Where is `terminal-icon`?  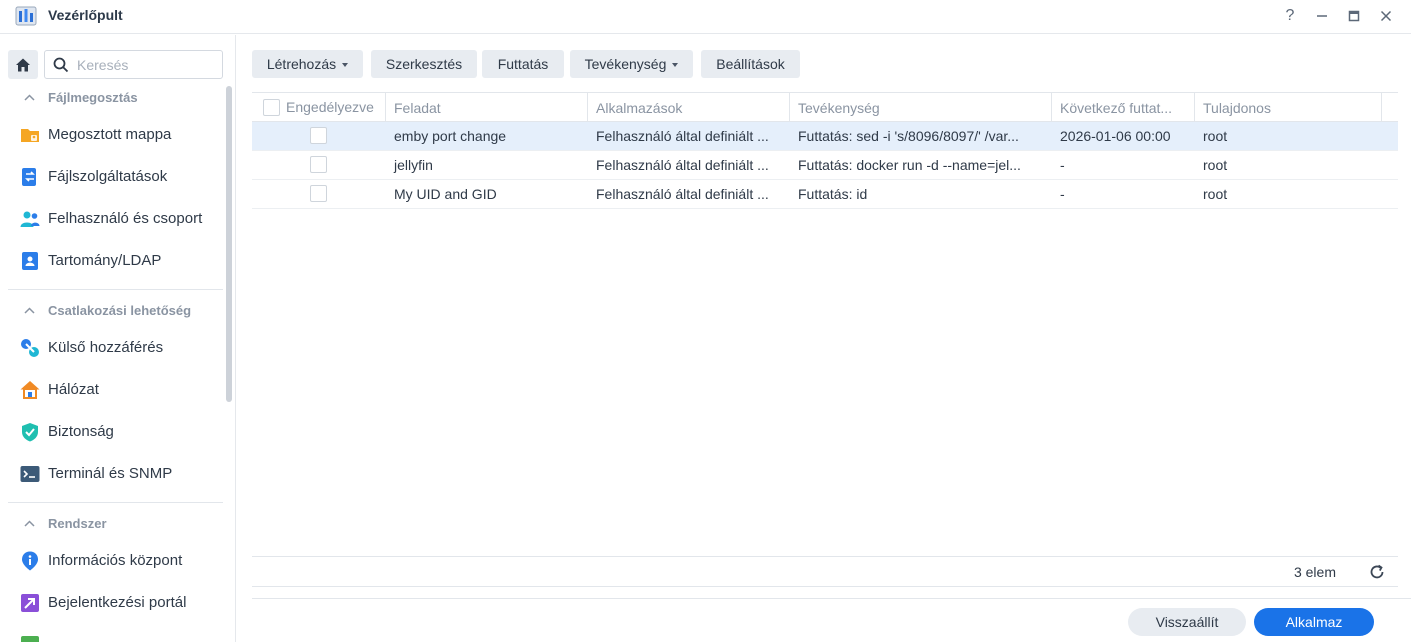
terminal-icon is located at coordinates (30, 474).